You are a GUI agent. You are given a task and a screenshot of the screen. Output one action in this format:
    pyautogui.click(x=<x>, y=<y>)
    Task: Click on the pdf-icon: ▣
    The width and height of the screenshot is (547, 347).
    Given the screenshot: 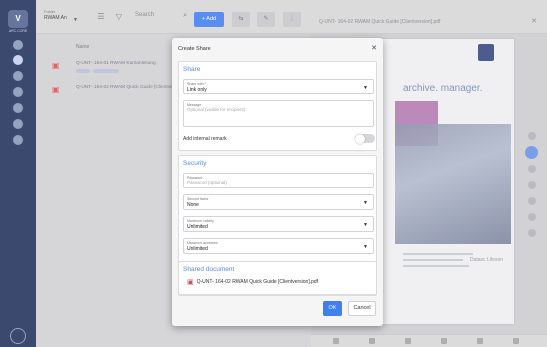 What is the action you would take?
    pyautogui.click(x=190, y=282)
    